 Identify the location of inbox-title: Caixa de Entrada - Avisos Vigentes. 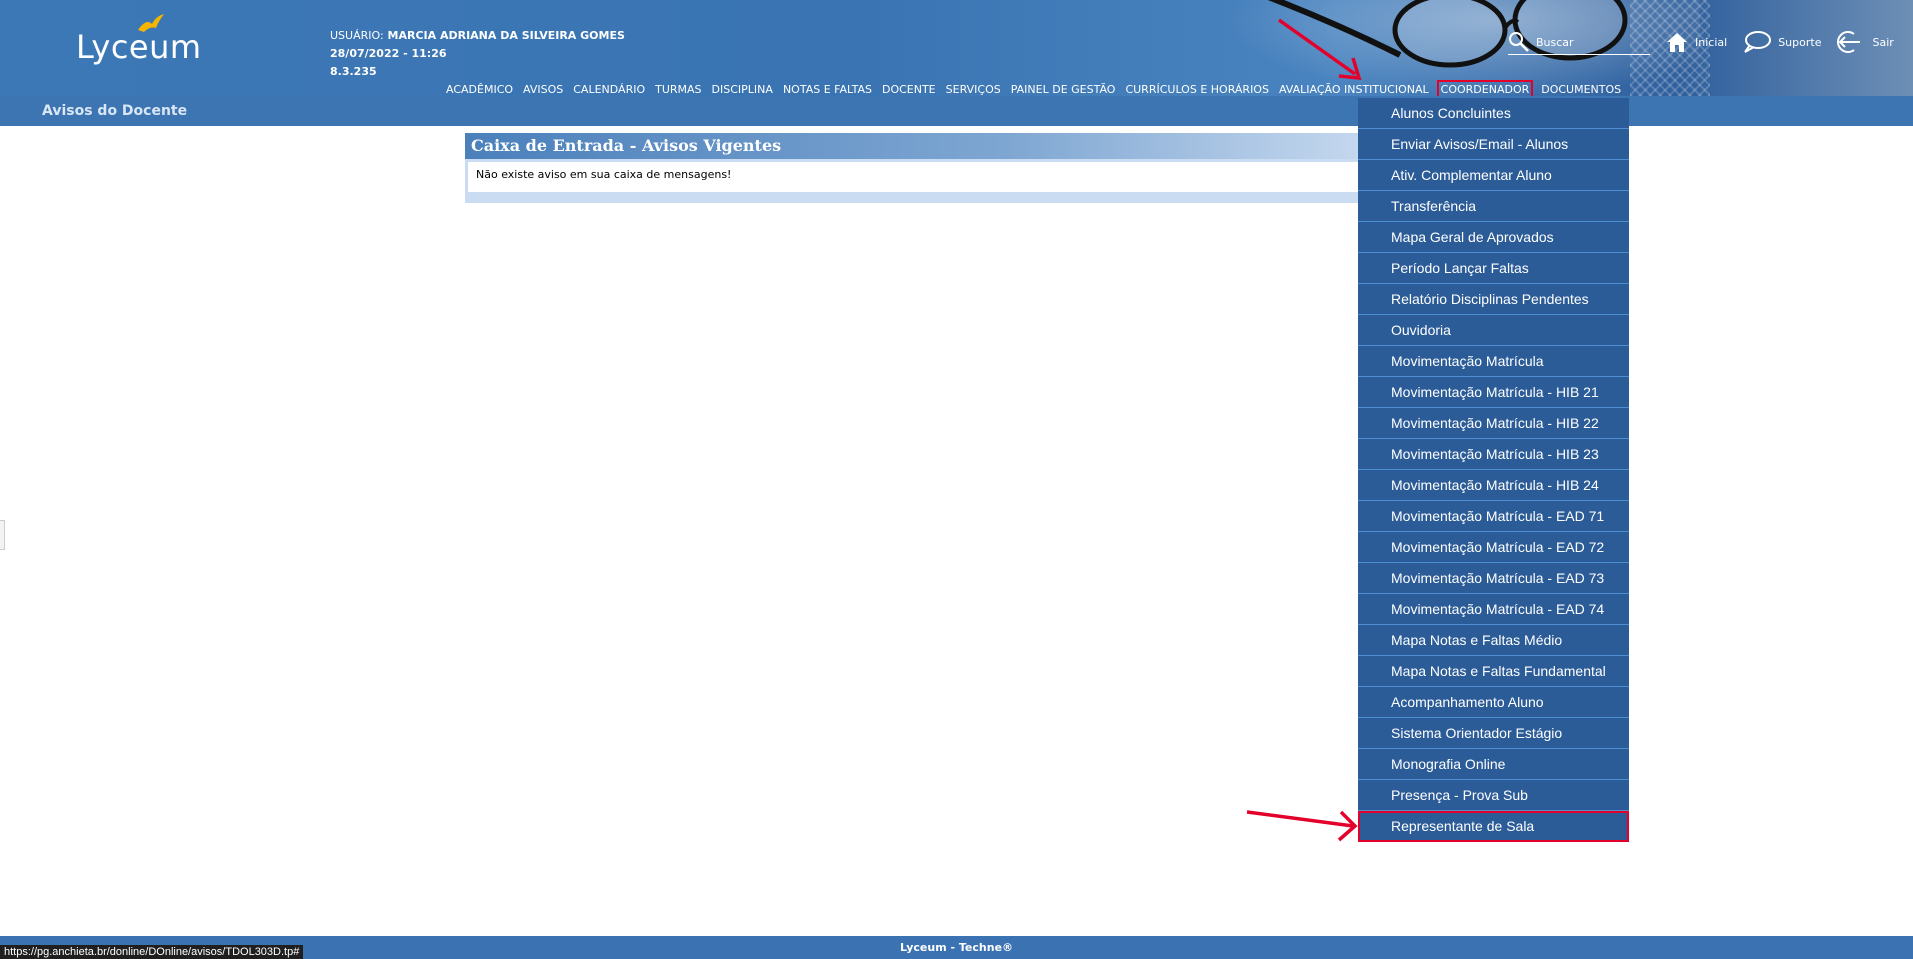
(915, 146).